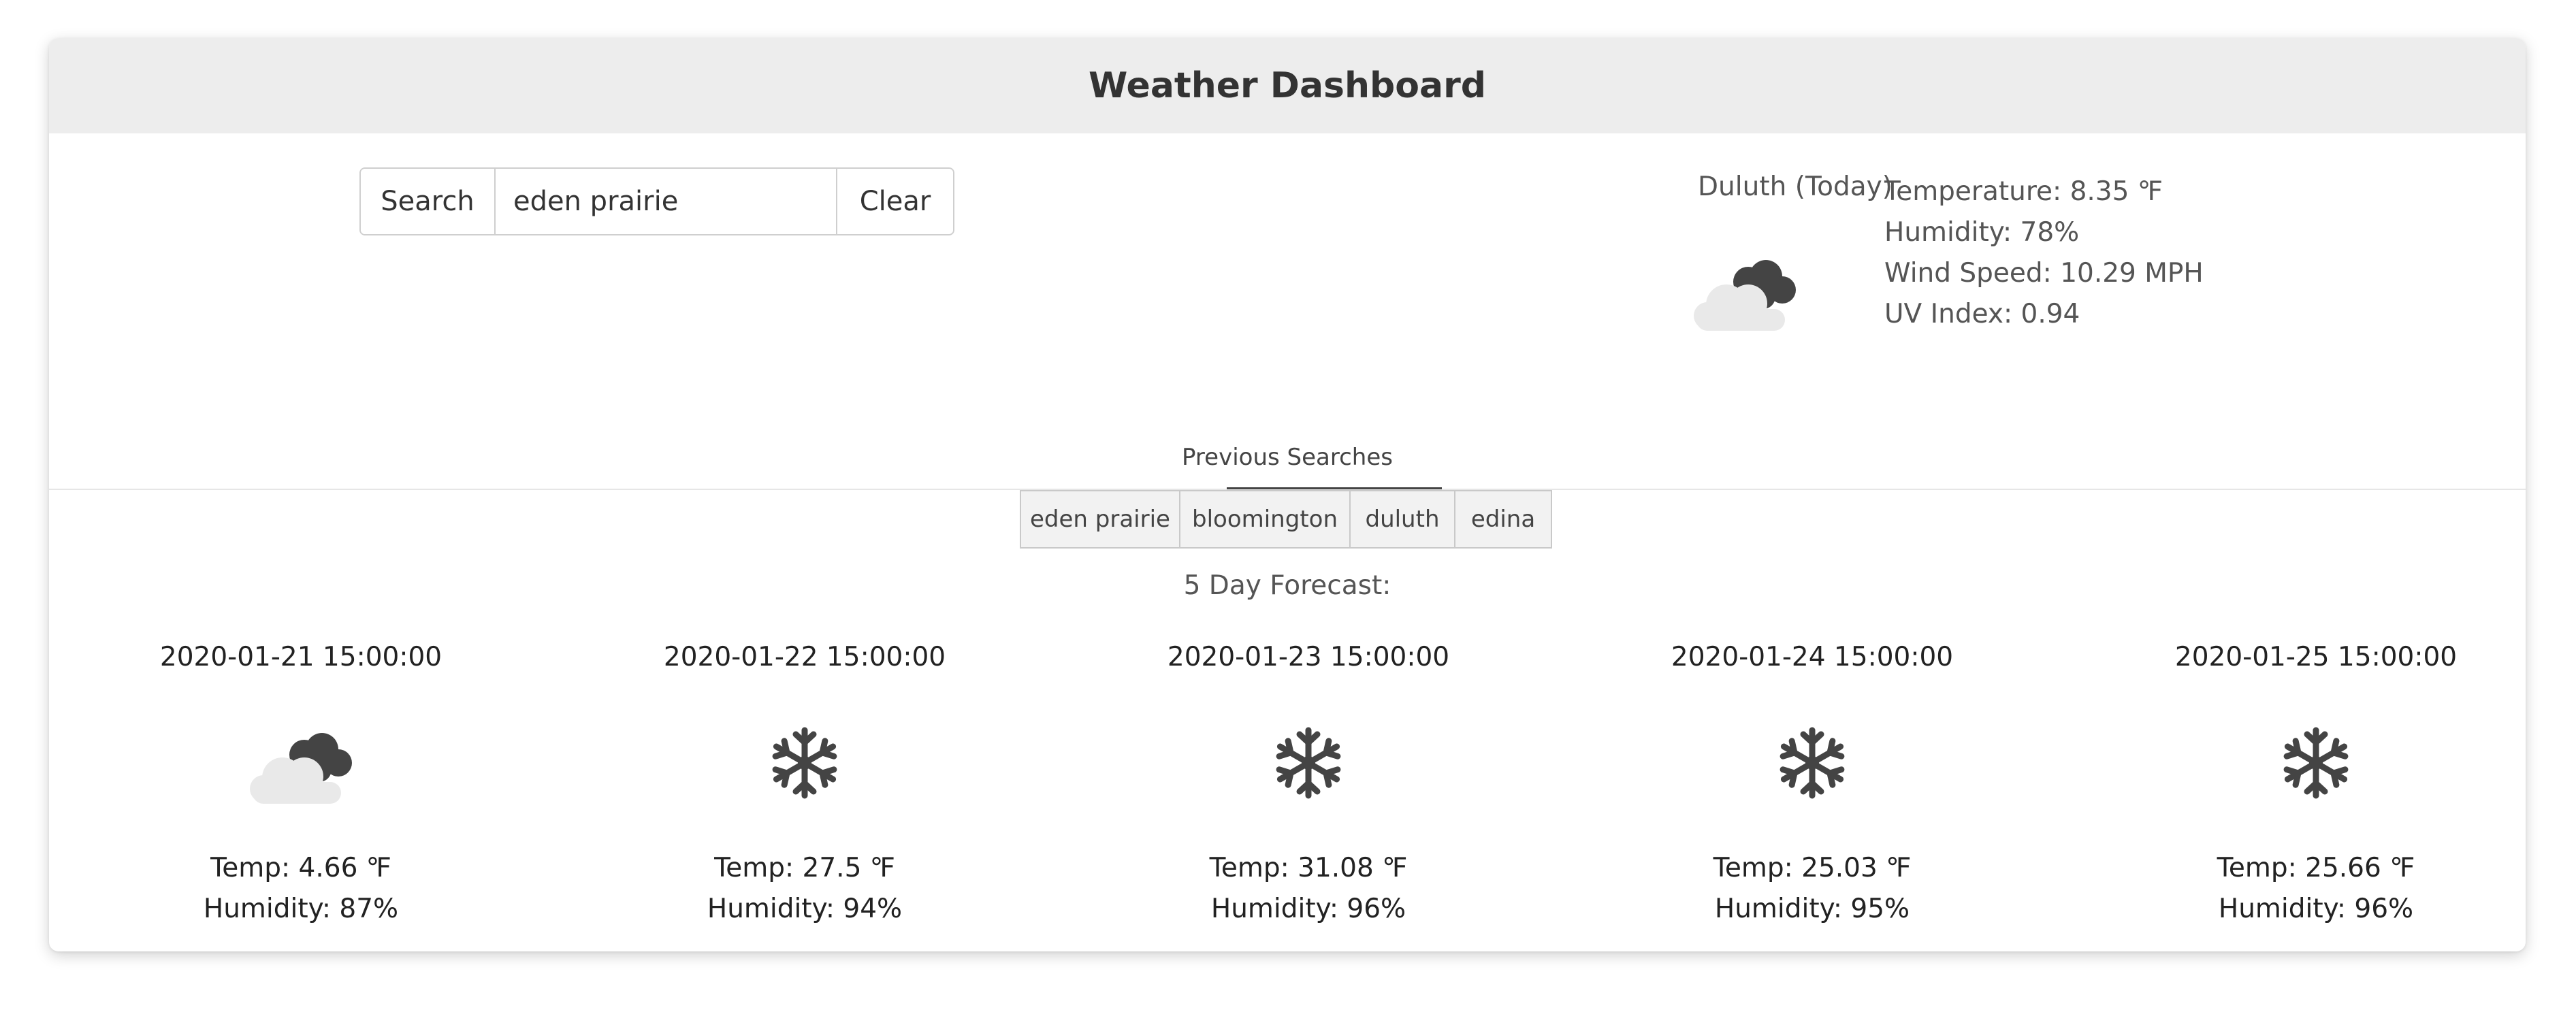 Image resolution: width=2576 pixels, height=1029 pixels. What do you see at coordinates (1100, 519) in the screenshot?
I see `previous-search-item: eden prairie` at bounding box center [1100, 519].